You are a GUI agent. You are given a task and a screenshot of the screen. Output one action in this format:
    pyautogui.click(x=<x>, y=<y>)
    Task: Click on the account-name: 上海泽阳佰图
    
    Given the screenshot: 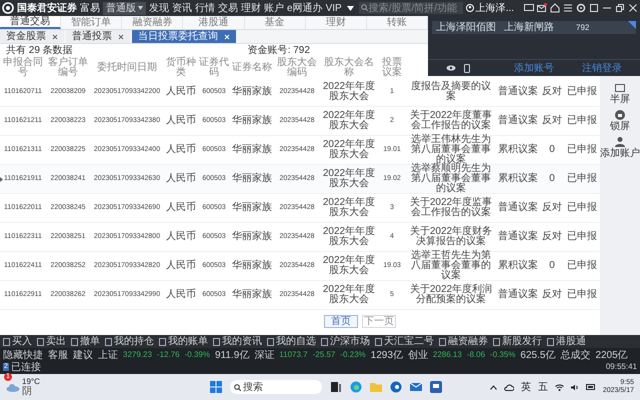 What is the action you would take?
    pyautogui.click(x=466, y=27)
    